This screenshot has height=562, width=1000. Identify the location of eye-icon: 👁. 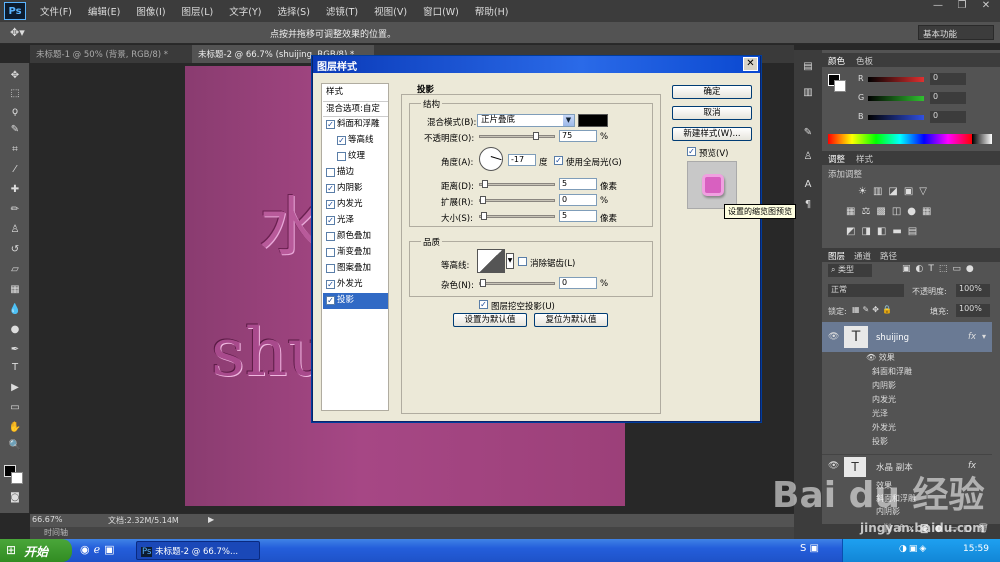
(833, 337).